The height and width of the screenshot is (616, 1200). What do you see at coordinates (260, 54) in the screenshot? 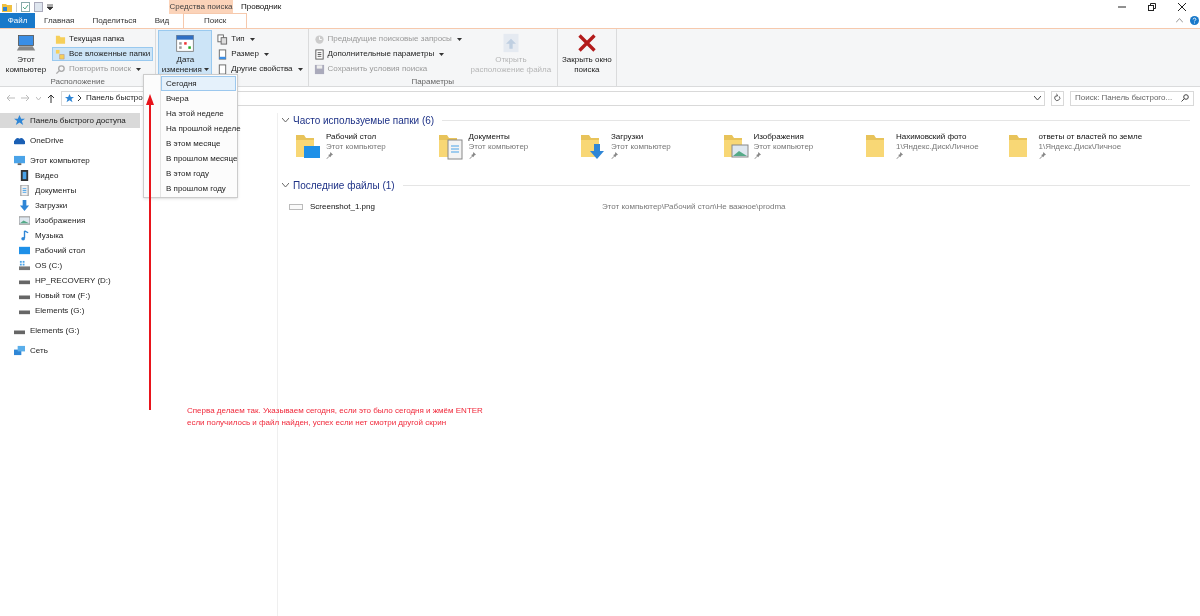
I see `ribbon-button: Размер` at bounding box center [260, 54].